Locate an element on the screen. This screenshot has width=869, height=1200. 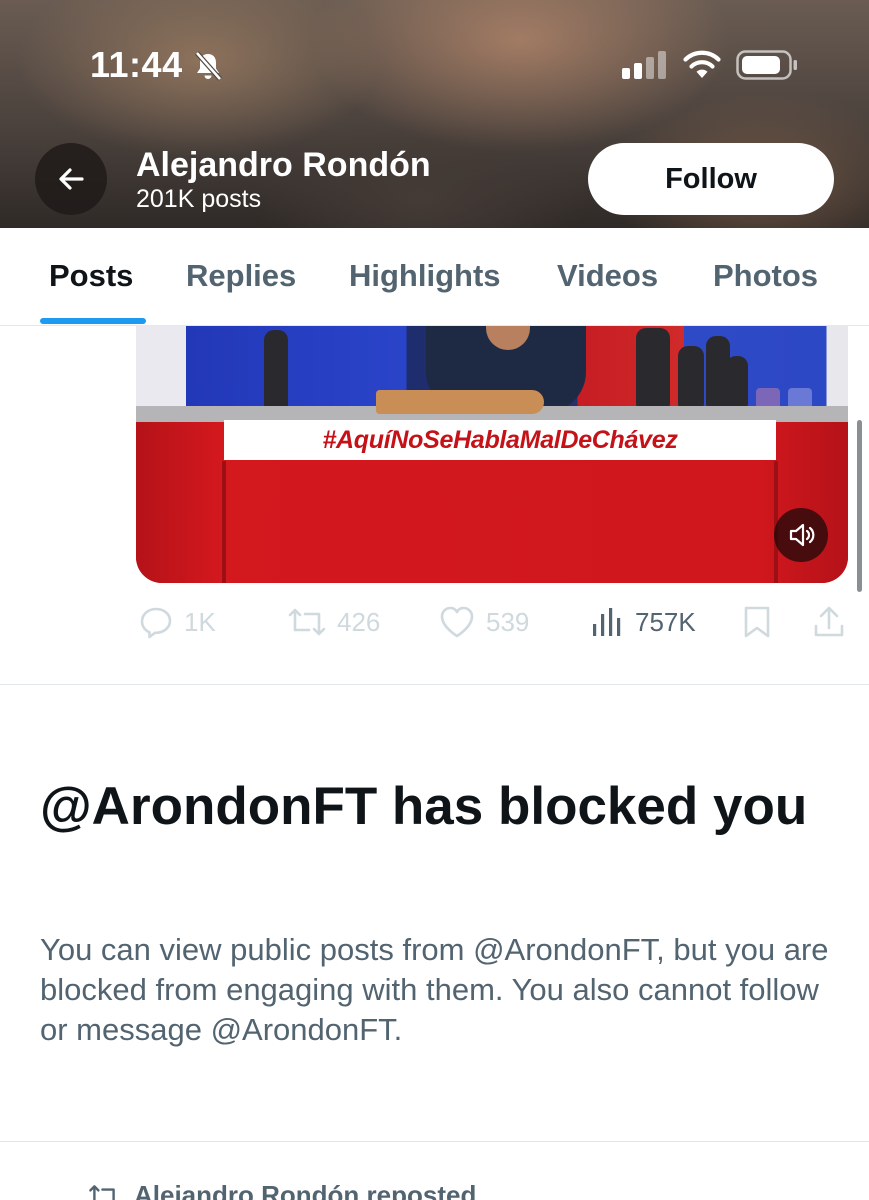
profile-tabs: Posts Replies Highlights Videos Photos is located at coordinates (434, 277).